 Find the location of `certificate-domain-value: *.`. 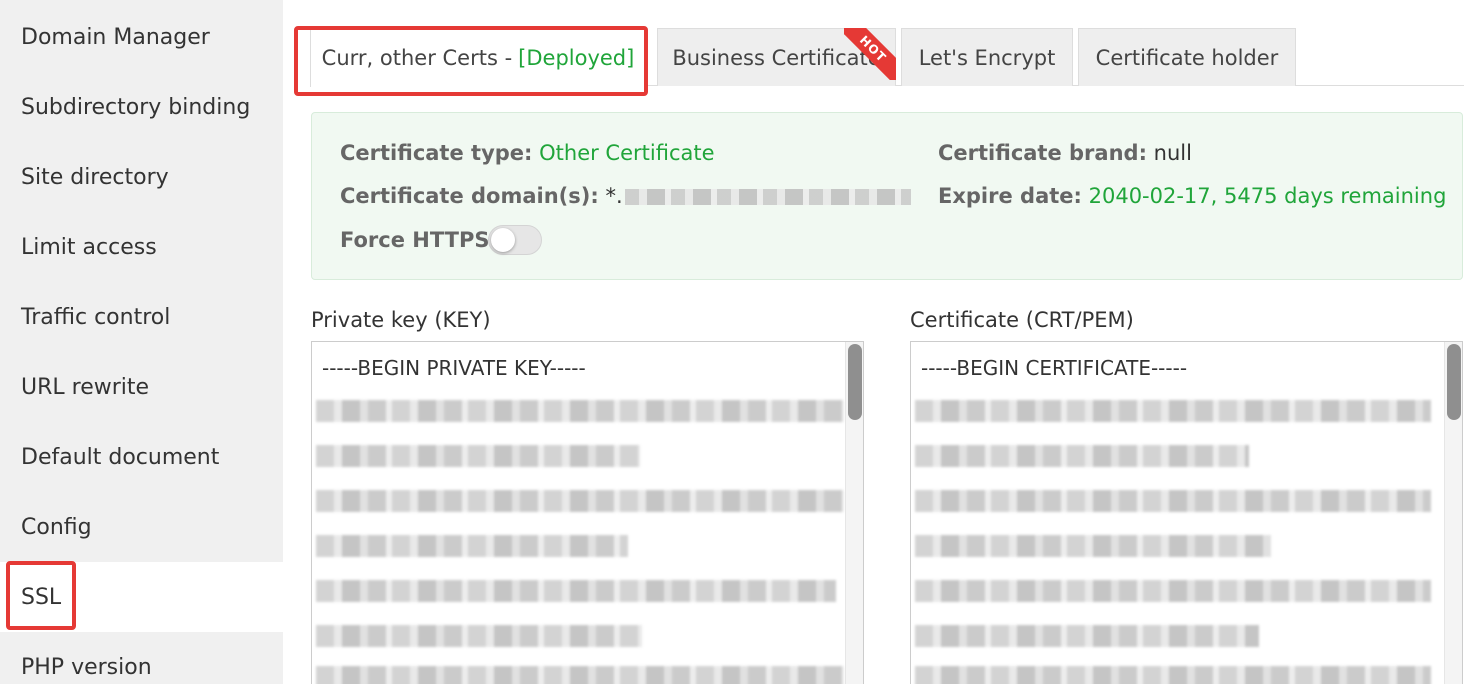

certificate-domain-value: *. is located at coordinates (614, 196).